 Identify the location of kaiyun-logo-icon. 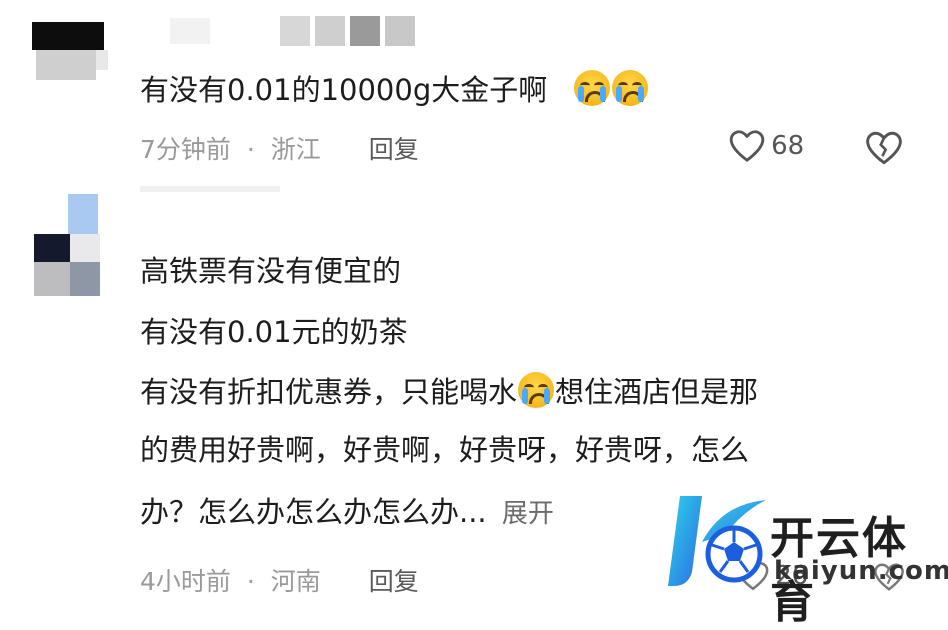
(717, 541).